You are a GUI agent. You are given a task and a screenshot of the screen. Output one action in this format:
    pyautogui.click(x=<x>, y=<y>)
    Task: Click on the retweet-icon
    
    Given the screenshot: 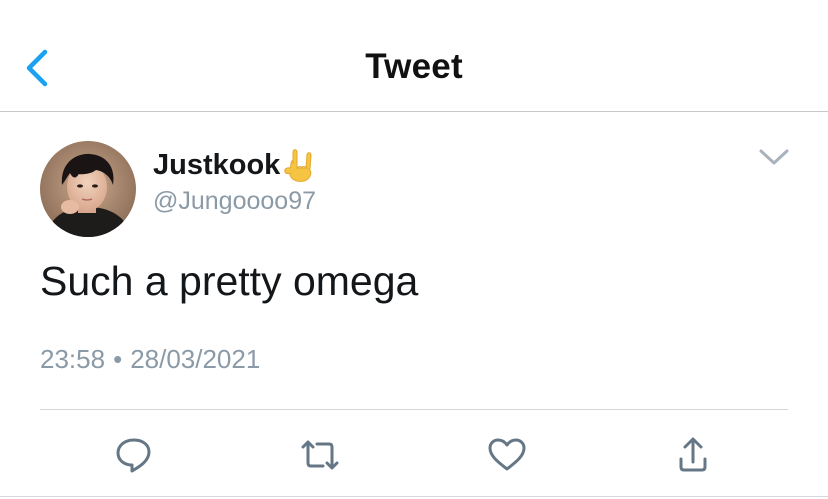 What is the action you would take?
    pyautogui.click(x=320, y=455)
    